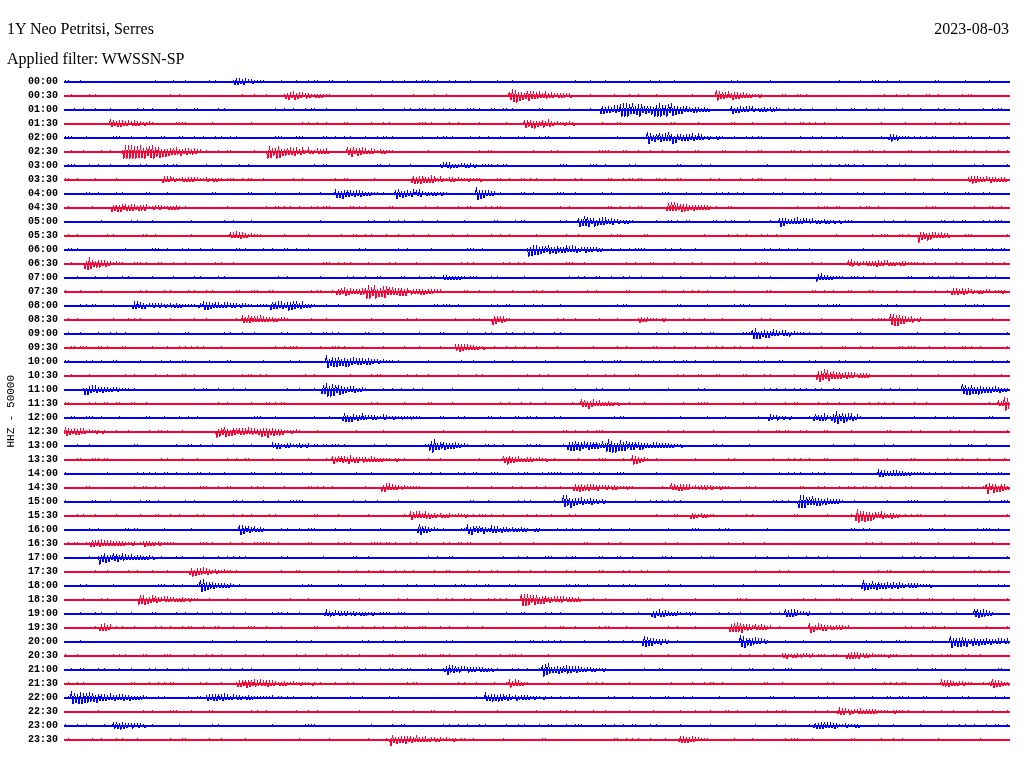 The height and width of the screenshot is (780, 1024). Describe the element at coordinates (43, 404) in the screenshot. I see `time-label: 11:30` at that location.